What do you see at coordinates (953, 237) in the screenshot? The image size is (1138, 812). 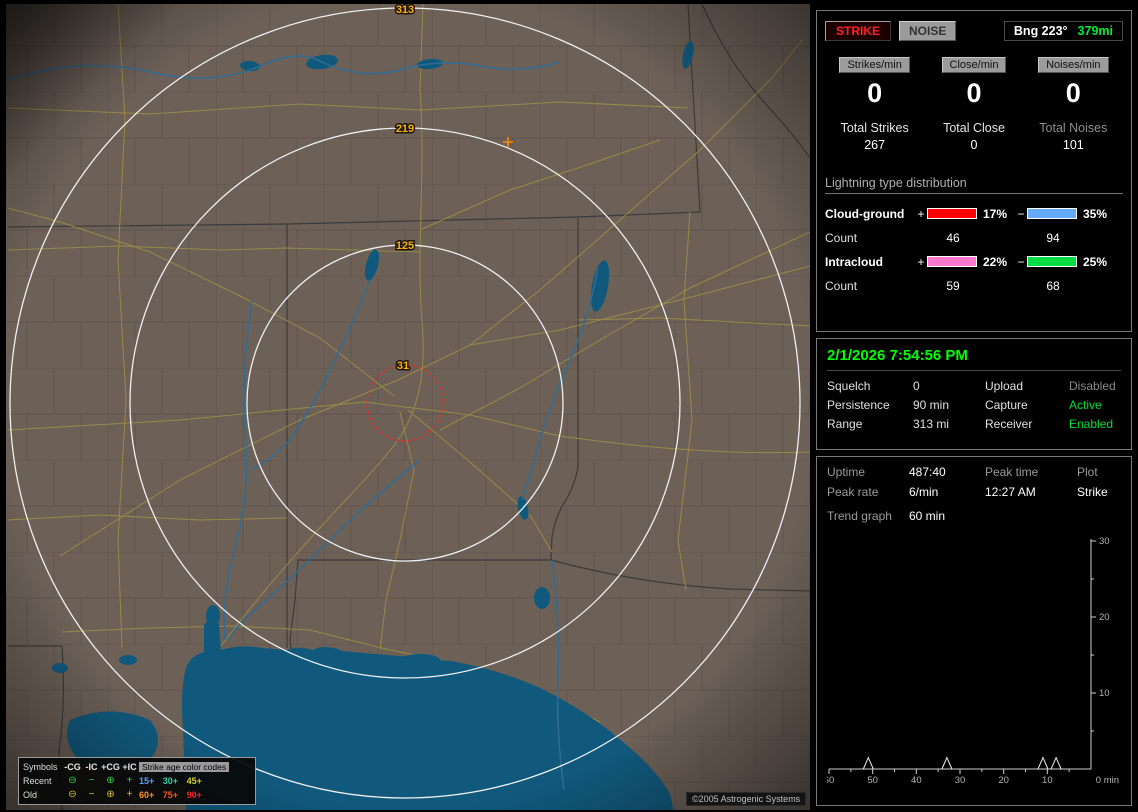 I see `cloud-ground-positive-count: 46` at bounding box center [953, 237].